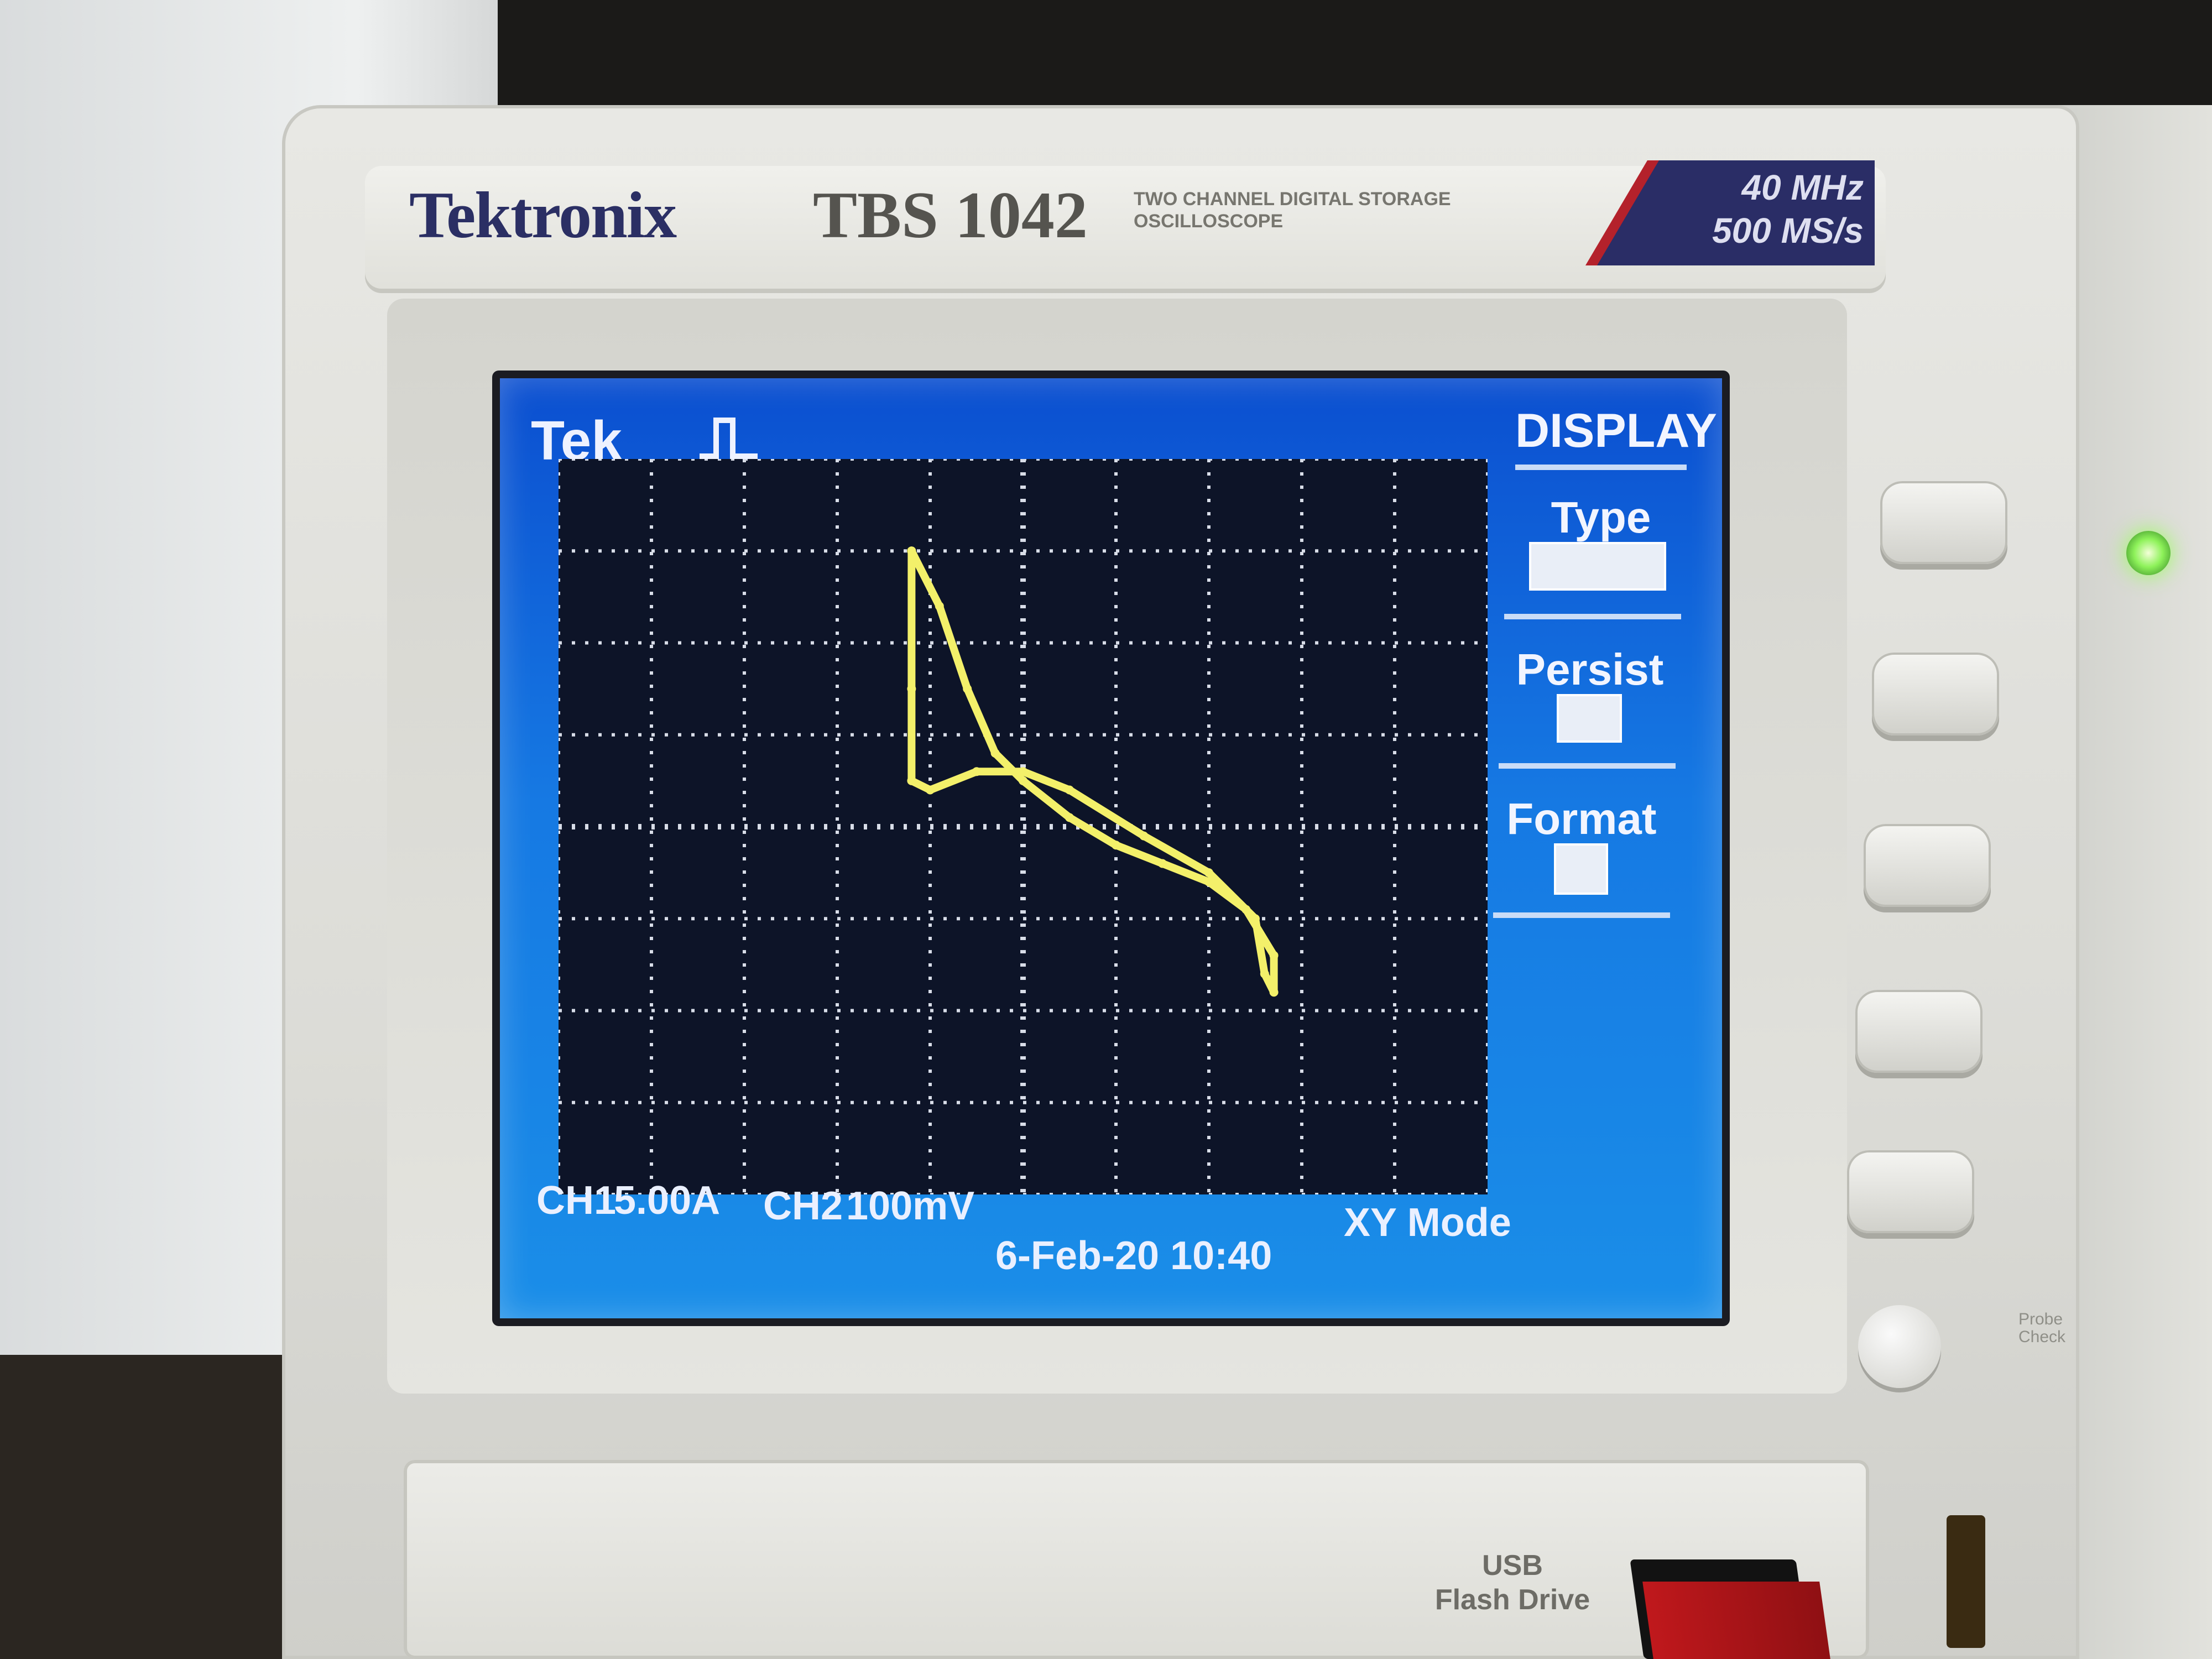 The image size is (2212, 1659). I want to click on menu-item-type-value, so click(1597, 566).